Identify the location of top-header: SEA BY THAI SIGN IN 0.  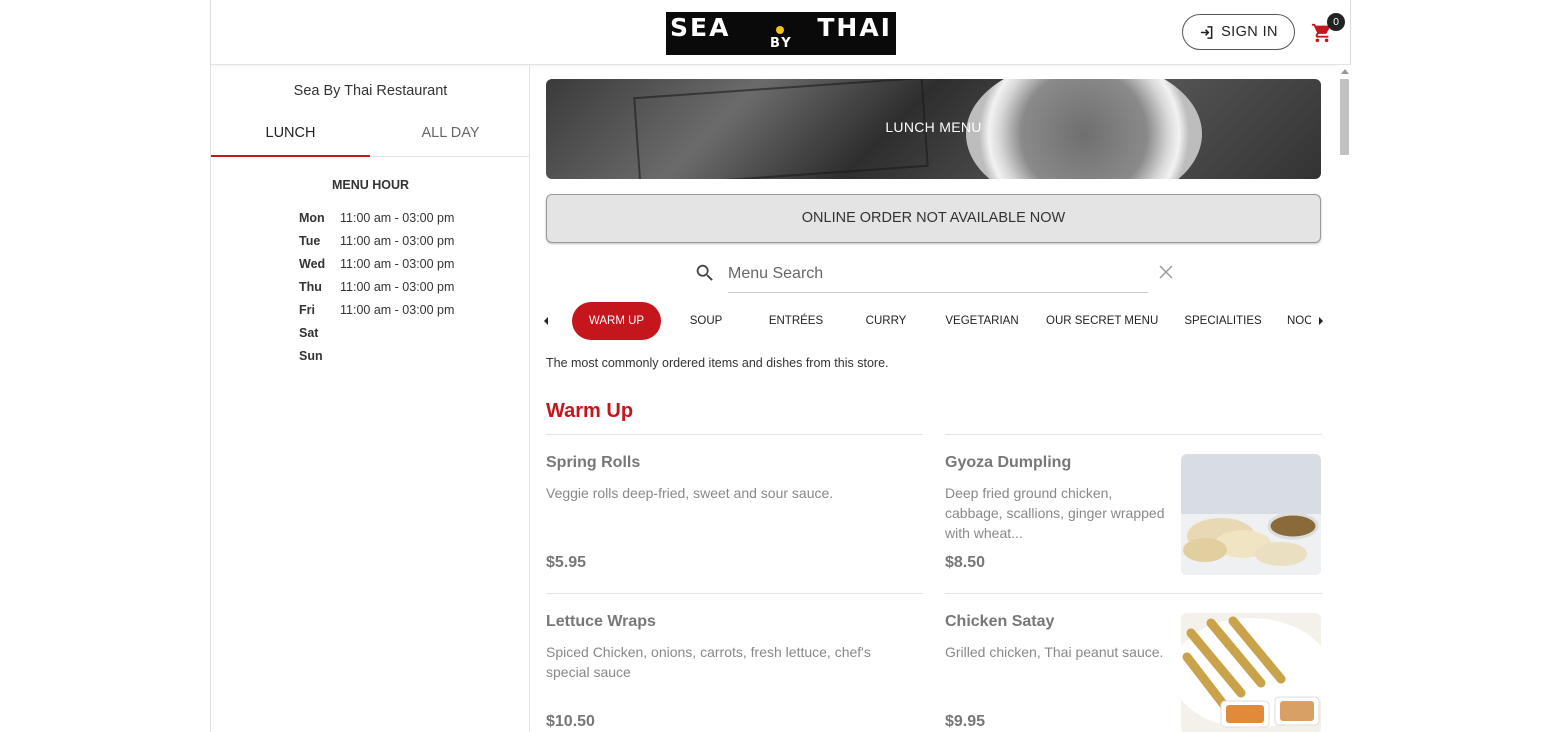
(780, 32).